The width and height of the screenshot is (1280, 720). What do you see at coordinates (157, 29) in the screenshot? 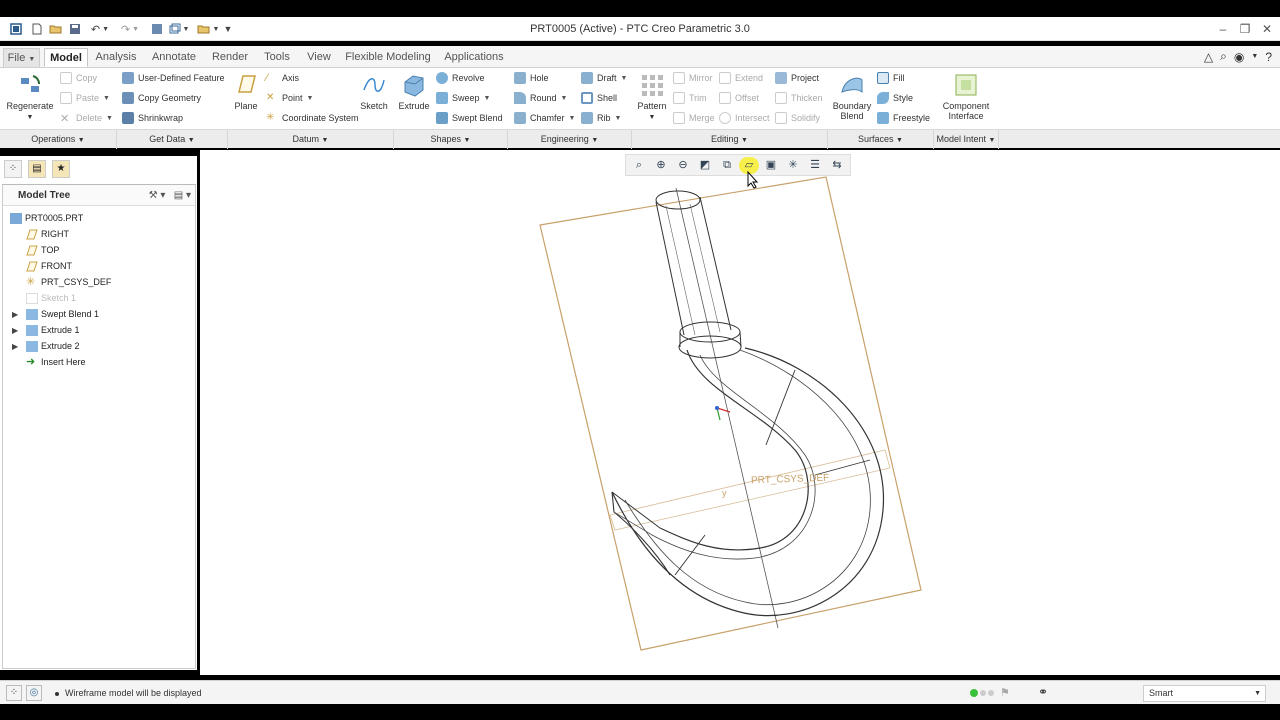
I see `regenerate-quick-icon` at bounding box center [157, 29].